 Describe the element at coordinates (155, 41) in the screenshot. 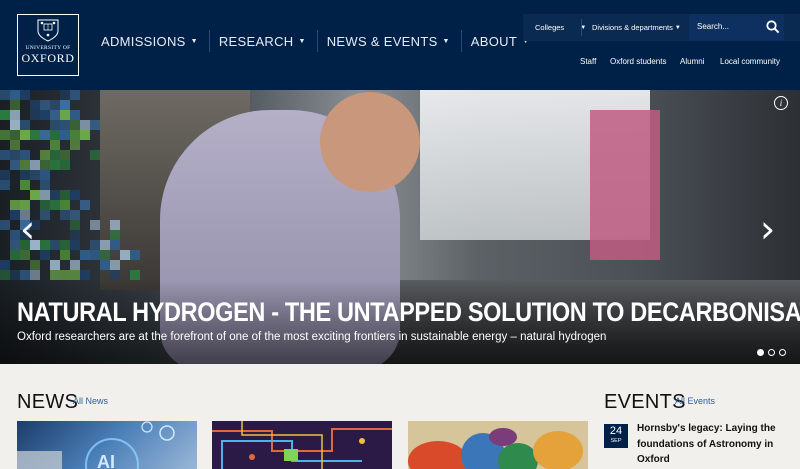

I see `nav-admissions: ADMISSIONS ▼` at that location.